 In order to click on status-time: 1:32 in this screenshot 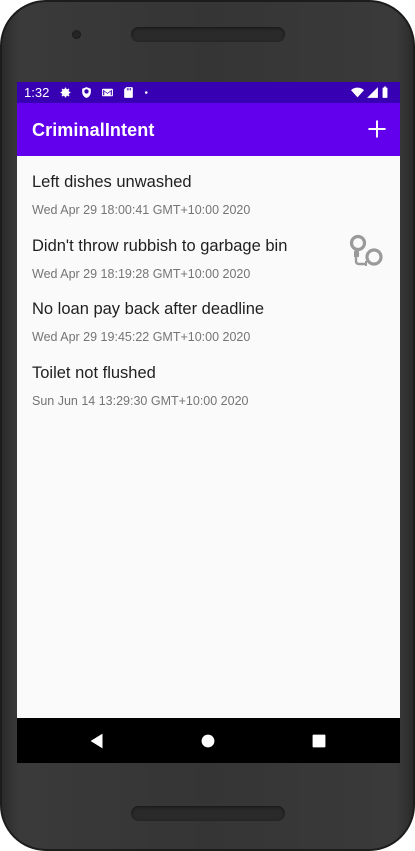, I will do `click(37, 92)`.